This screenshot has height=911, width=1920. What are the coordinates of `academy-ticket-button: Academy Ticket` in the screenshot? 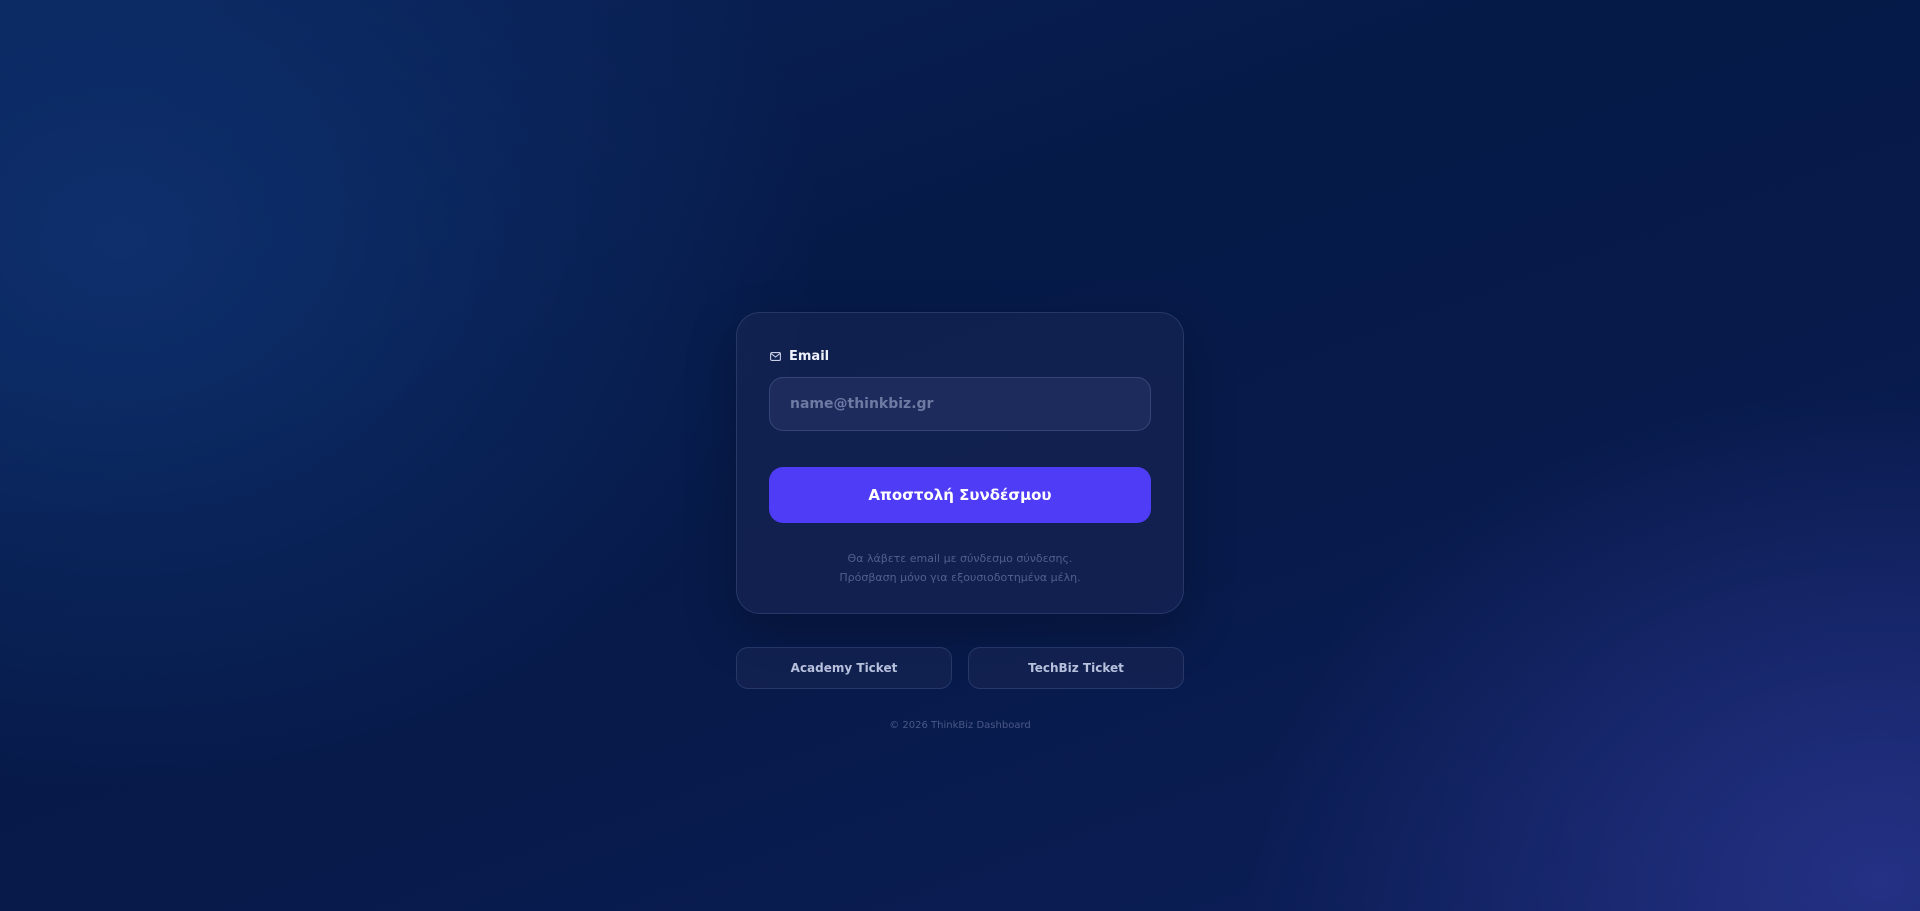 It's located at (844, 668).